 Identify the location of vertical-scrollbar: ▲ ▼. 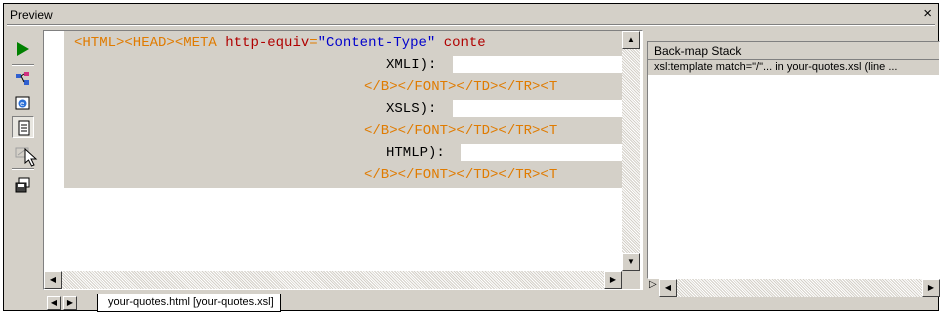
(631, 151).